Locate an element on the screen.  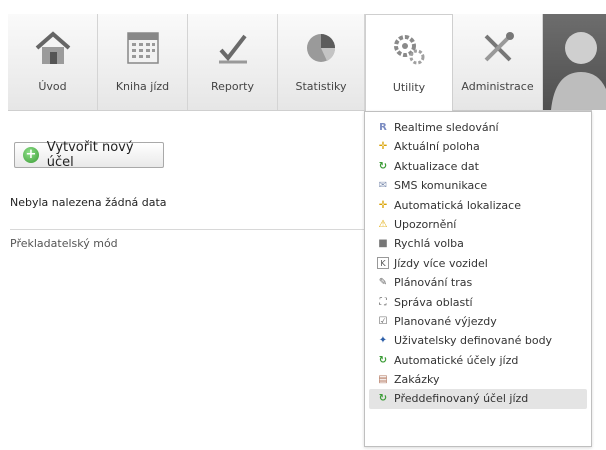
menu-item-data-update: ↻ Aktualizace dat is located at coordinates (478, 166).